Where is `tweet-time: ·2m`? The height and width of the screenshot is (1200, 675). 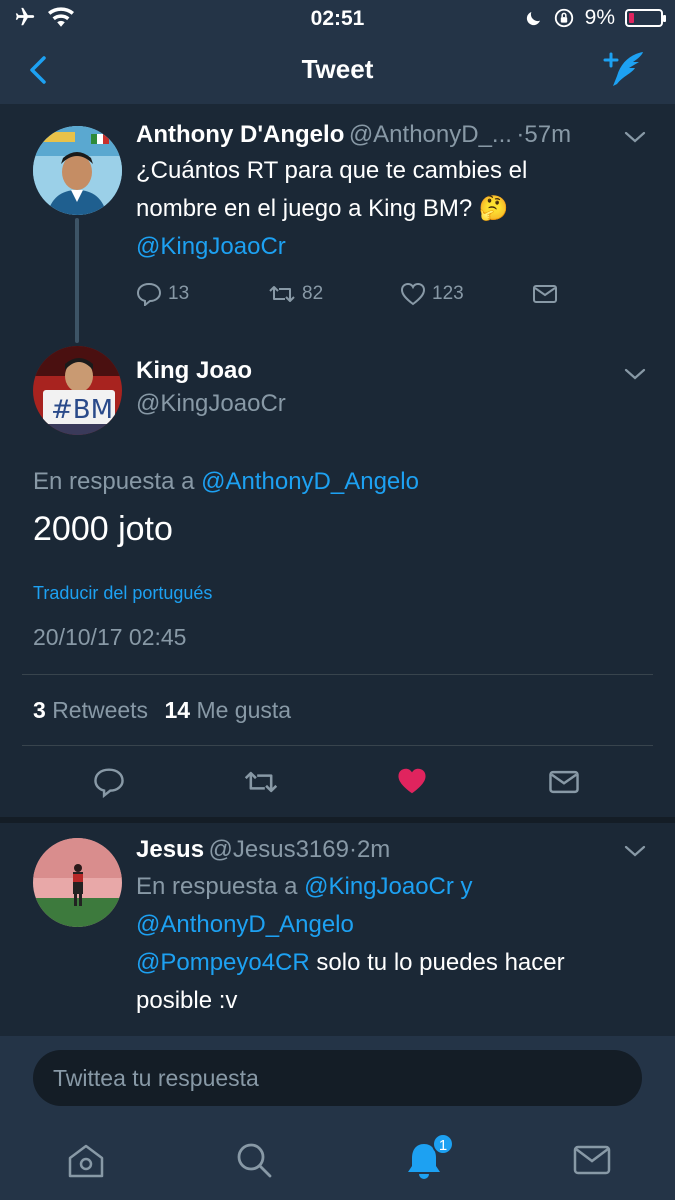
tweet-time: ·2m is located at coordinates (369, 849).